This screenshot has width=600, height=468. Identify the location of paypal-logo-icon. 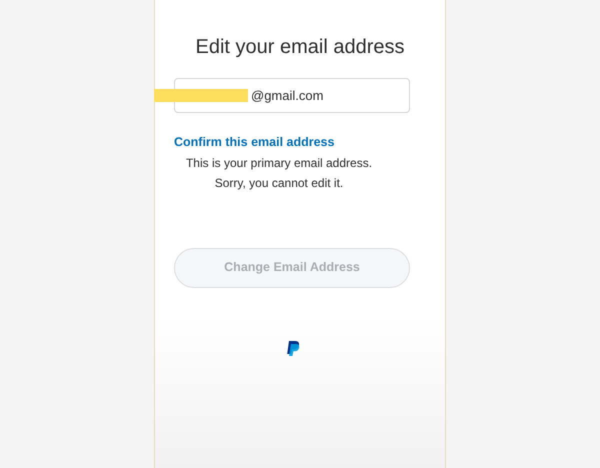
(293, 348).